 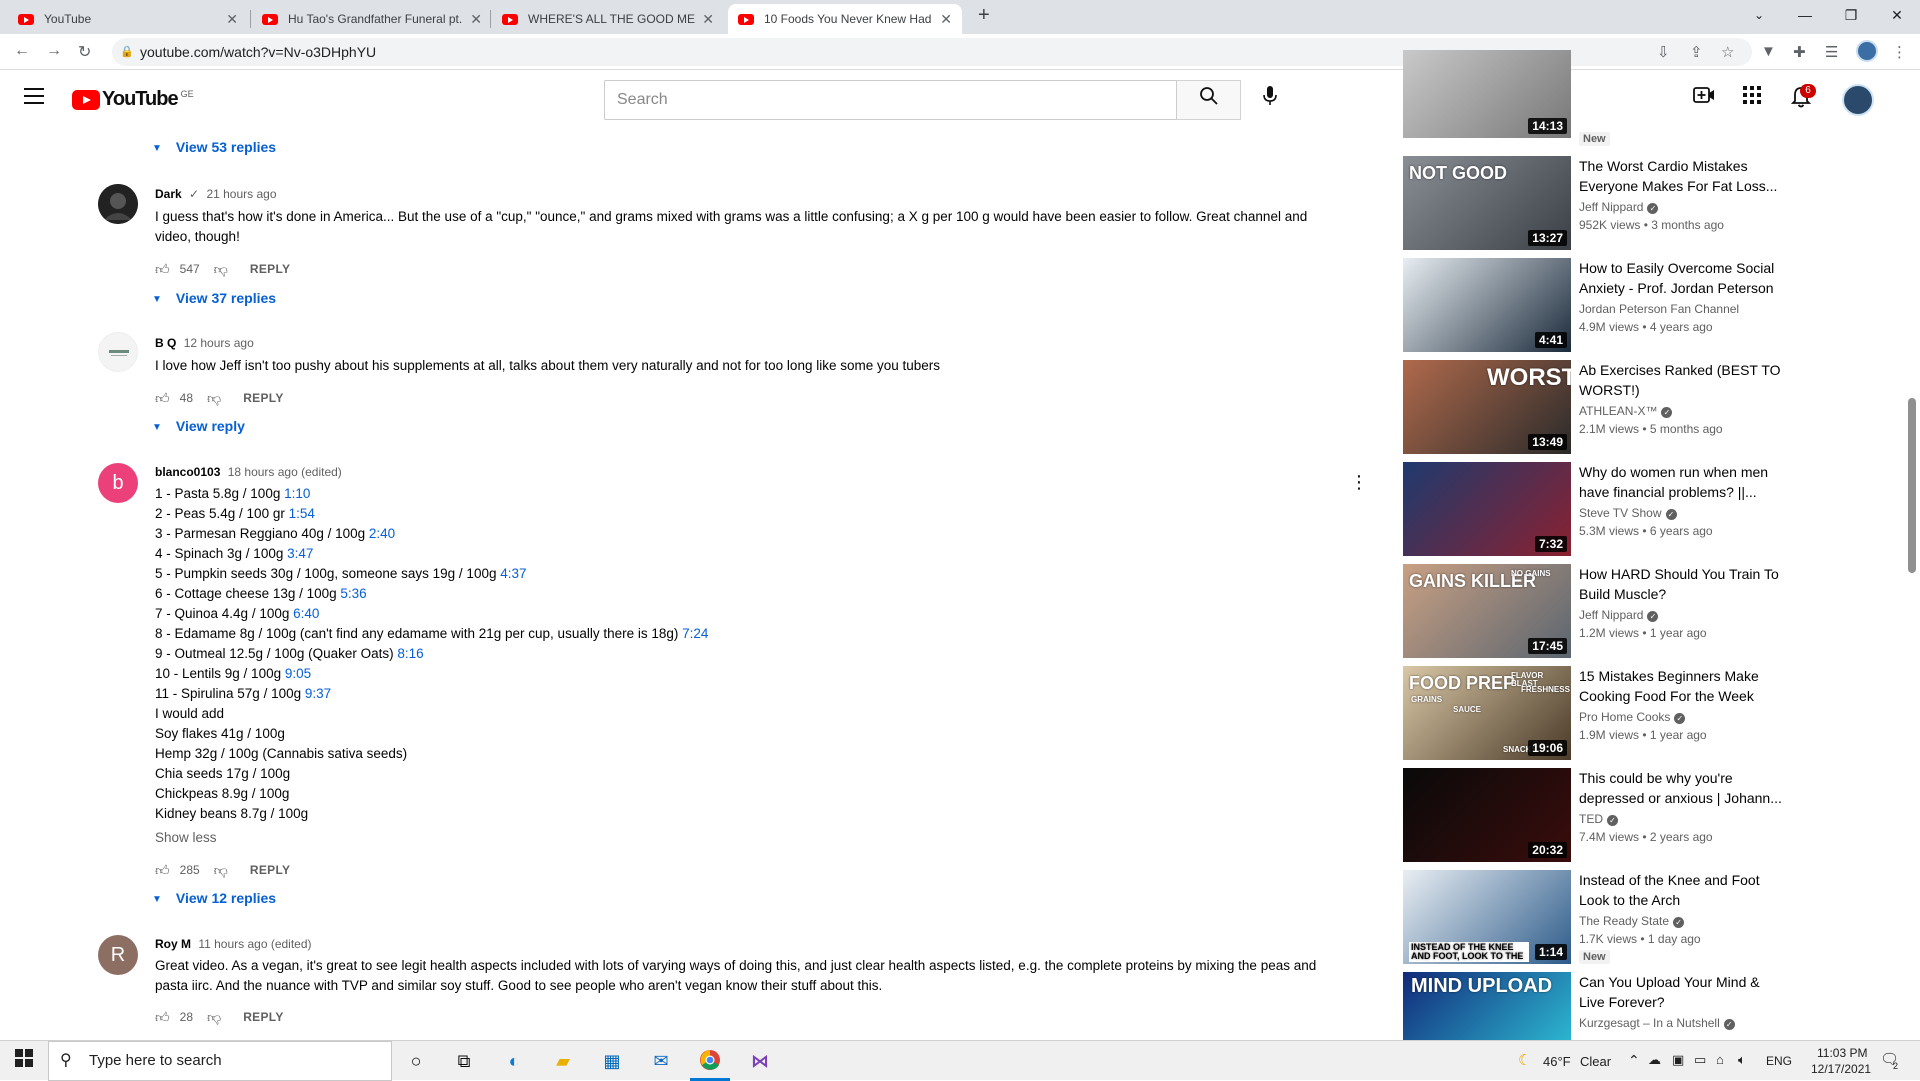 What do you see at coordinates (220, 1061) in the screenshot?
I see `taskbar-search-input: Type here to search` at bounding box center [220, 1061].